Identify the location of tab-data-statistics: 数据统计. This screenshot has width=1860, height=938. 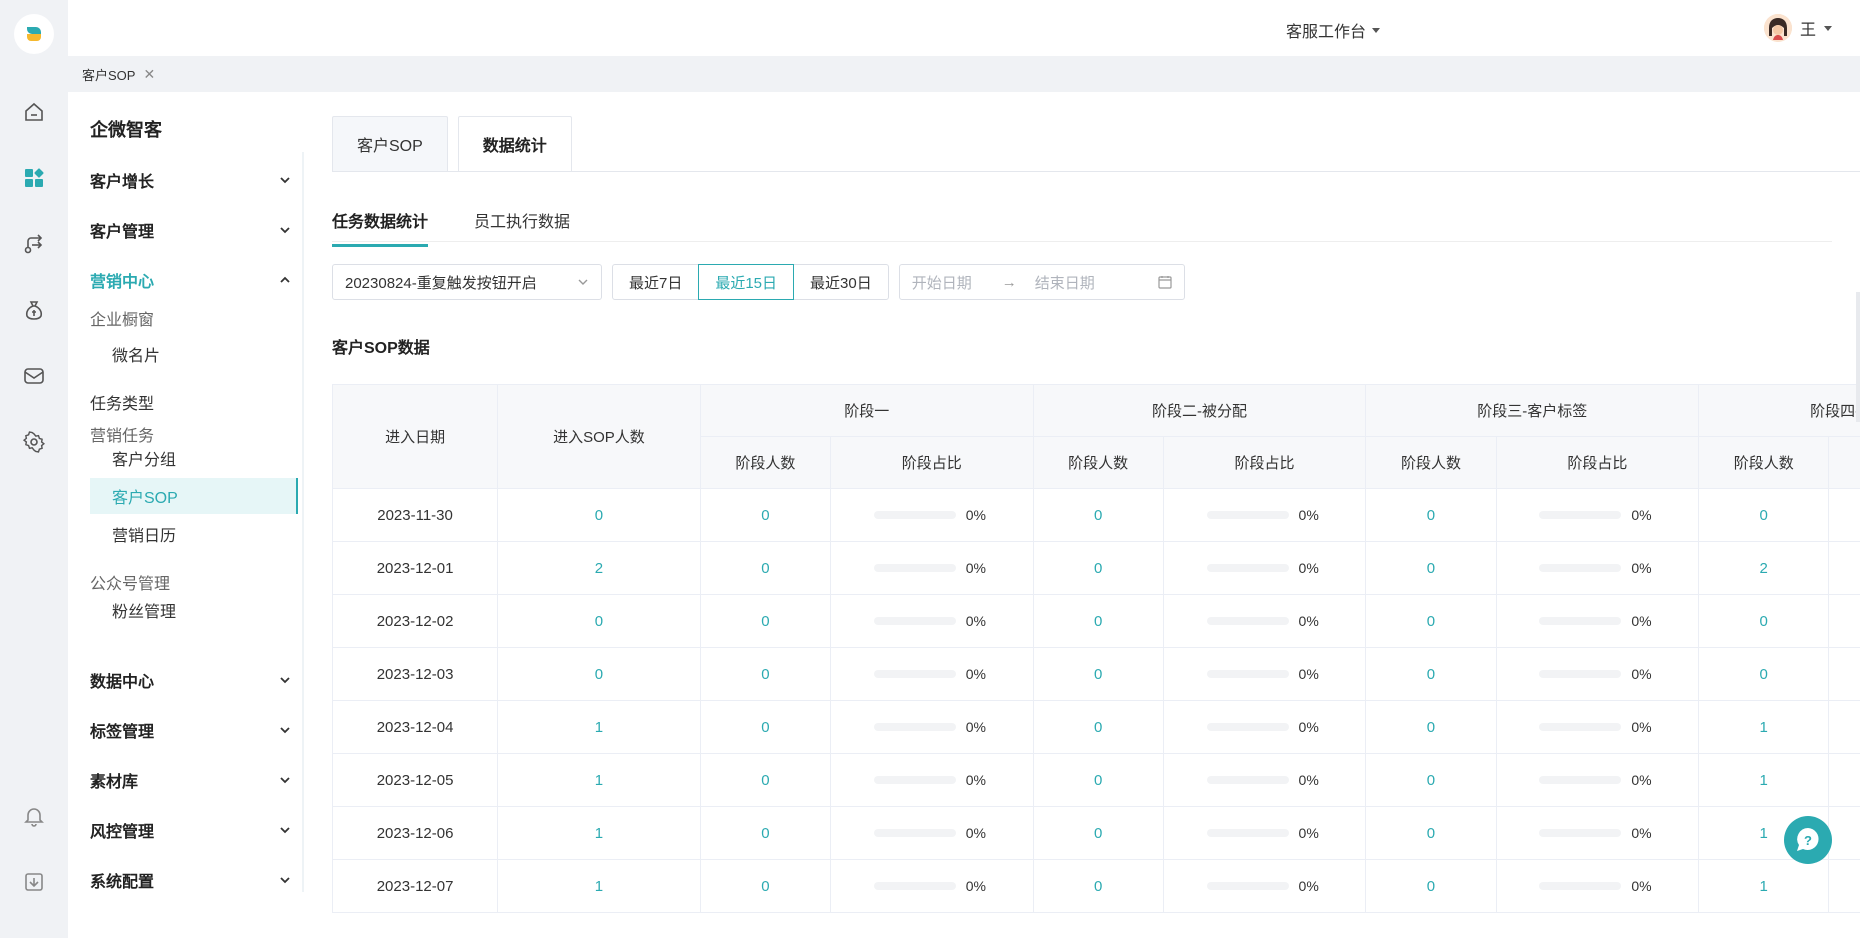
(514, 144).